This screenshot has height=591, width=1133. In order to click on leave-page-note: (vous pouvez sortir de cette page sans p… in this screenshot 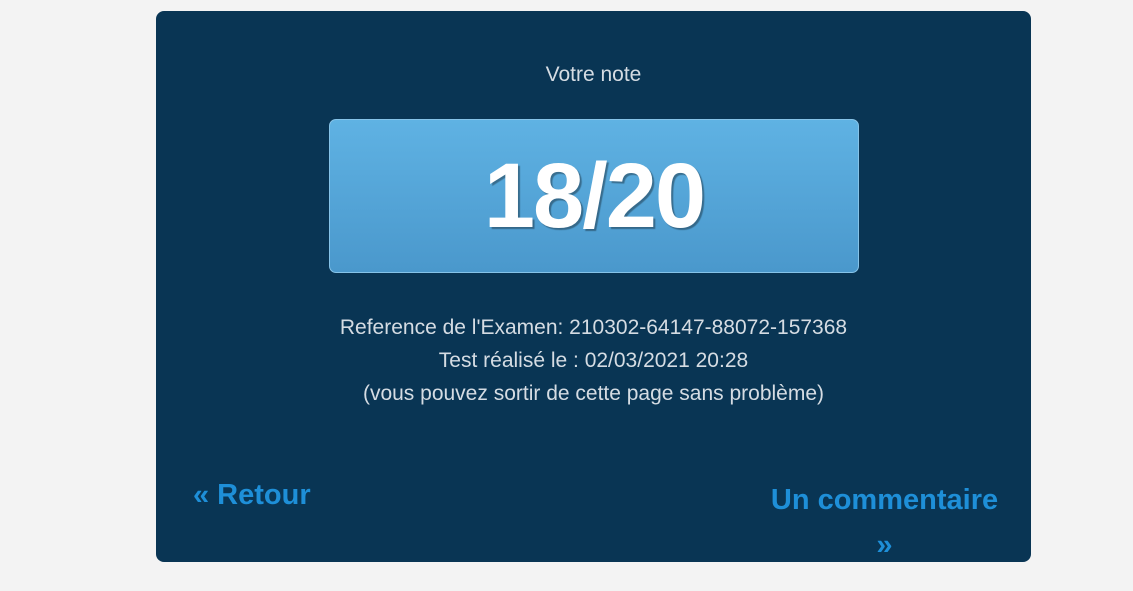, I will do `click(593, 393)`.